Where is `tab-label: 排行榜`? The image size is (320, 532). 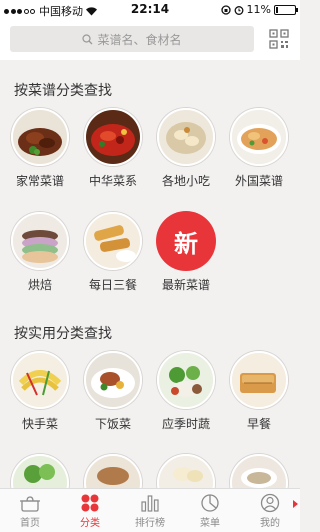
tab-label: 排行榜 is located at coordinates (150, 523).